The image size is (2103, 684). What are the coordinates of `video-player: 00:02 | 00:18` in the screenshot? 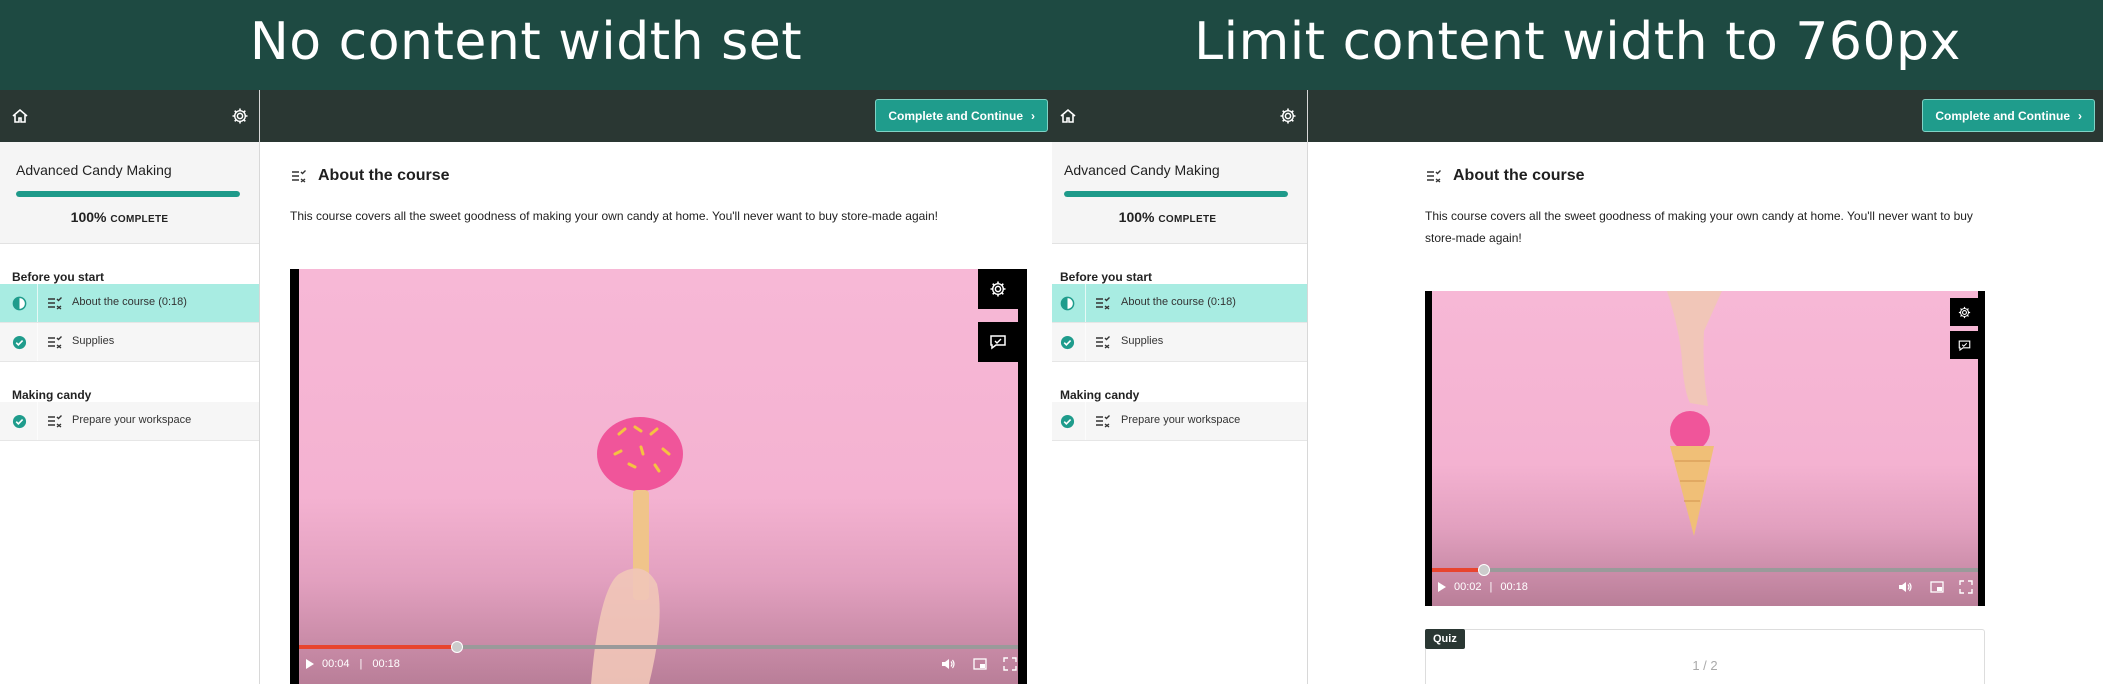 It's located at (1705, 448).